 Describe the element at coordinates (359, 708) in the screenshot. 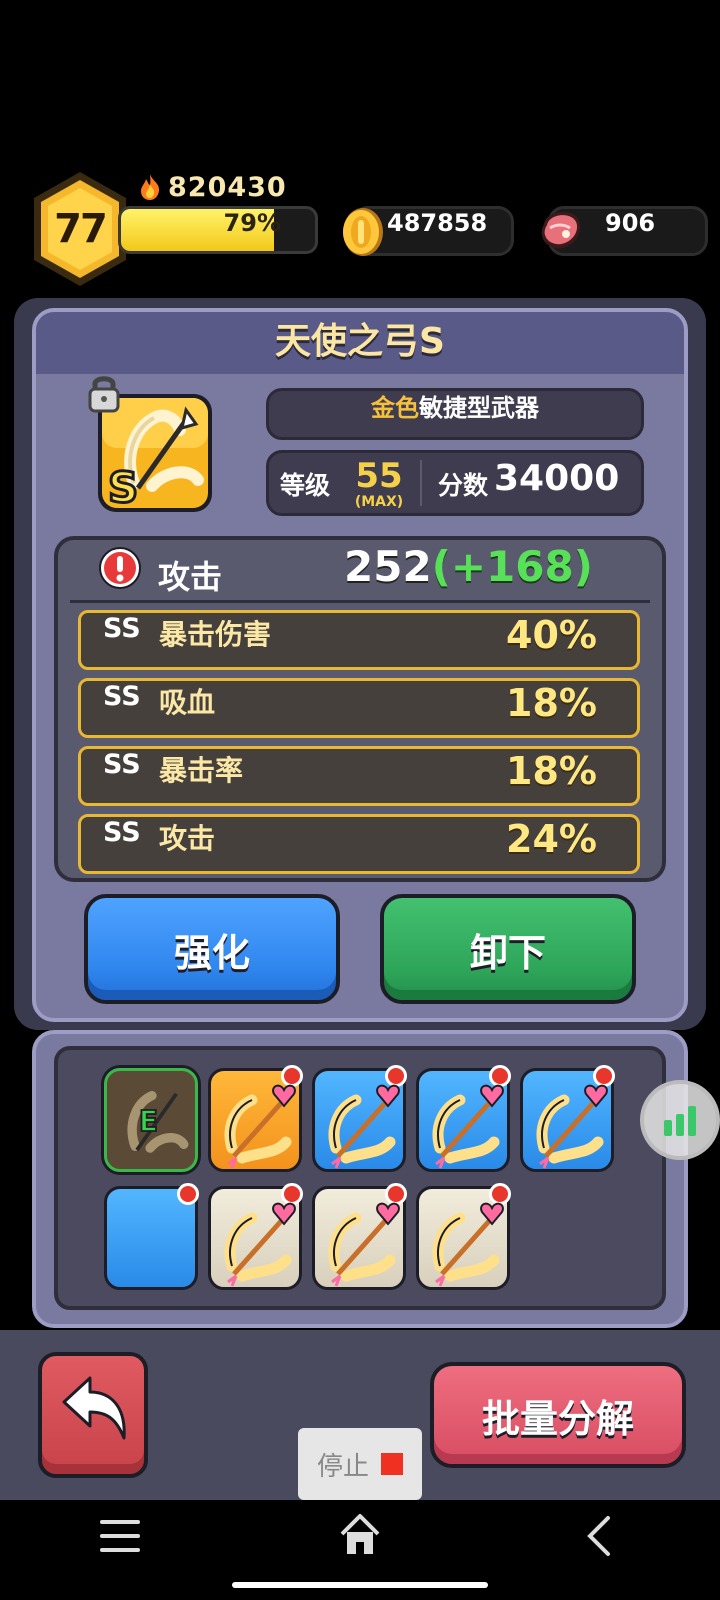

I see `sub-stat-row: SS 吸血 18%` at that location.